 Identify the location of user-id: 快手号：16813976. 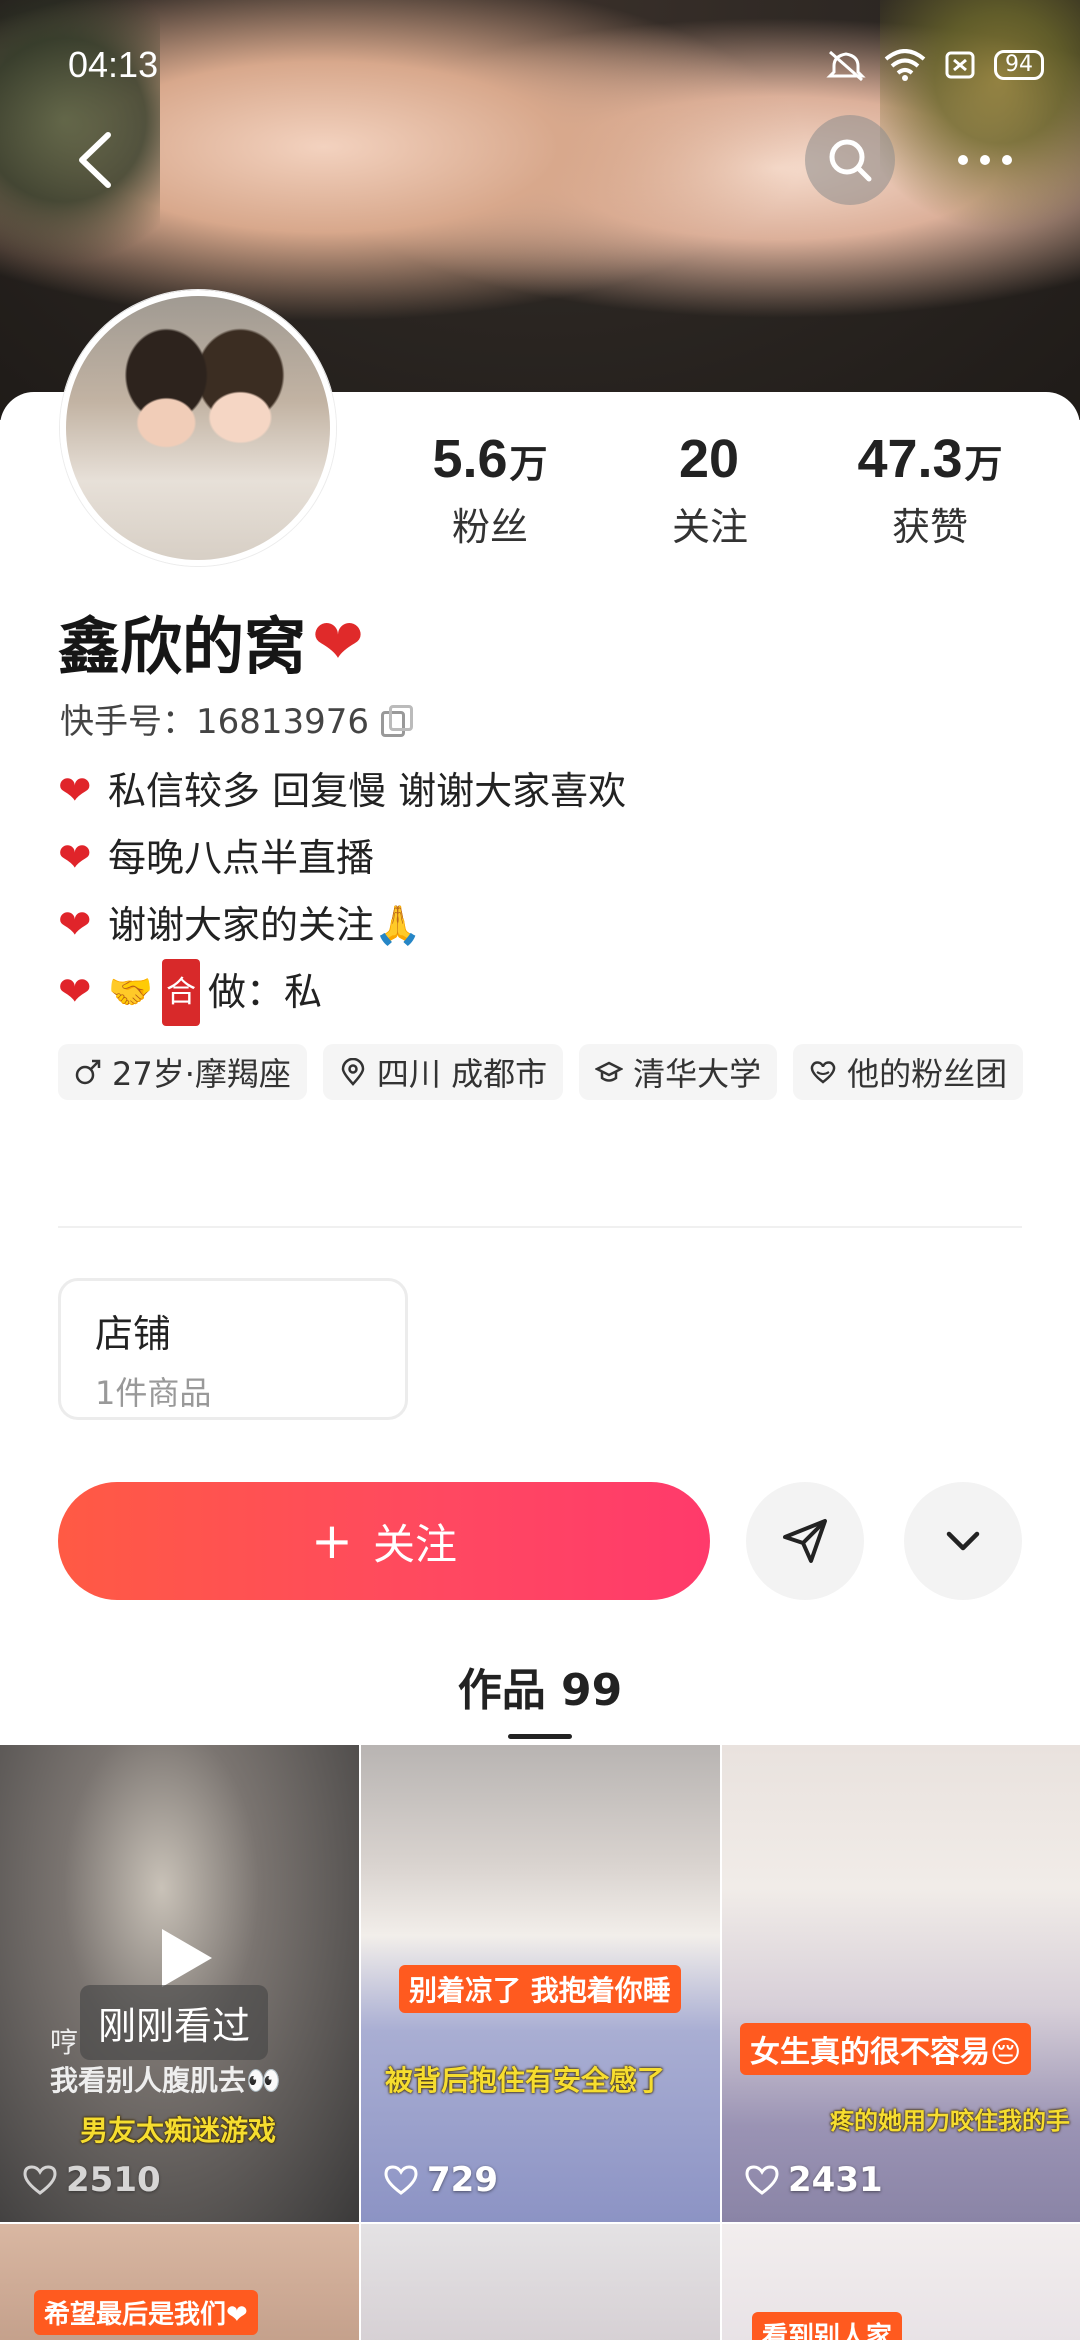
(237, 718).